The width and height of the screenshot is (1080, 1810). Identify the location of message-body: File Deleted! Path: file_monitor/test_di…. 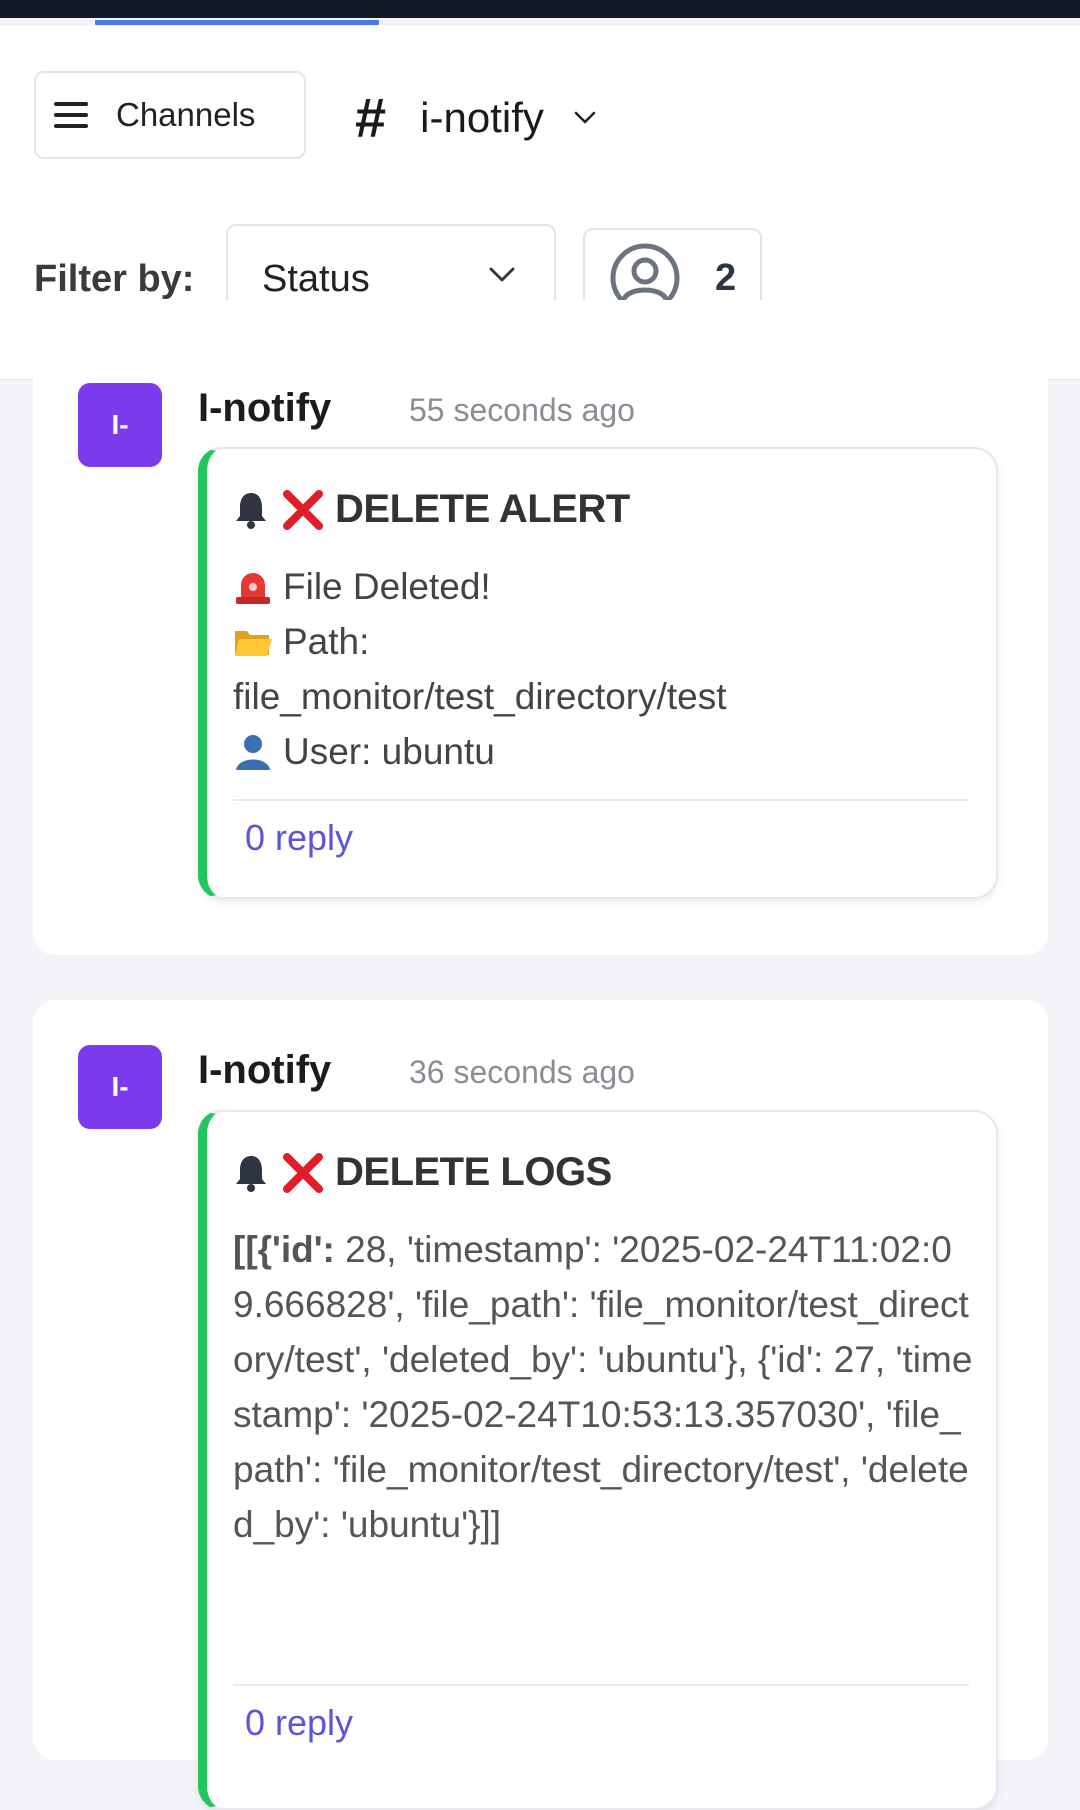
(603, 669).